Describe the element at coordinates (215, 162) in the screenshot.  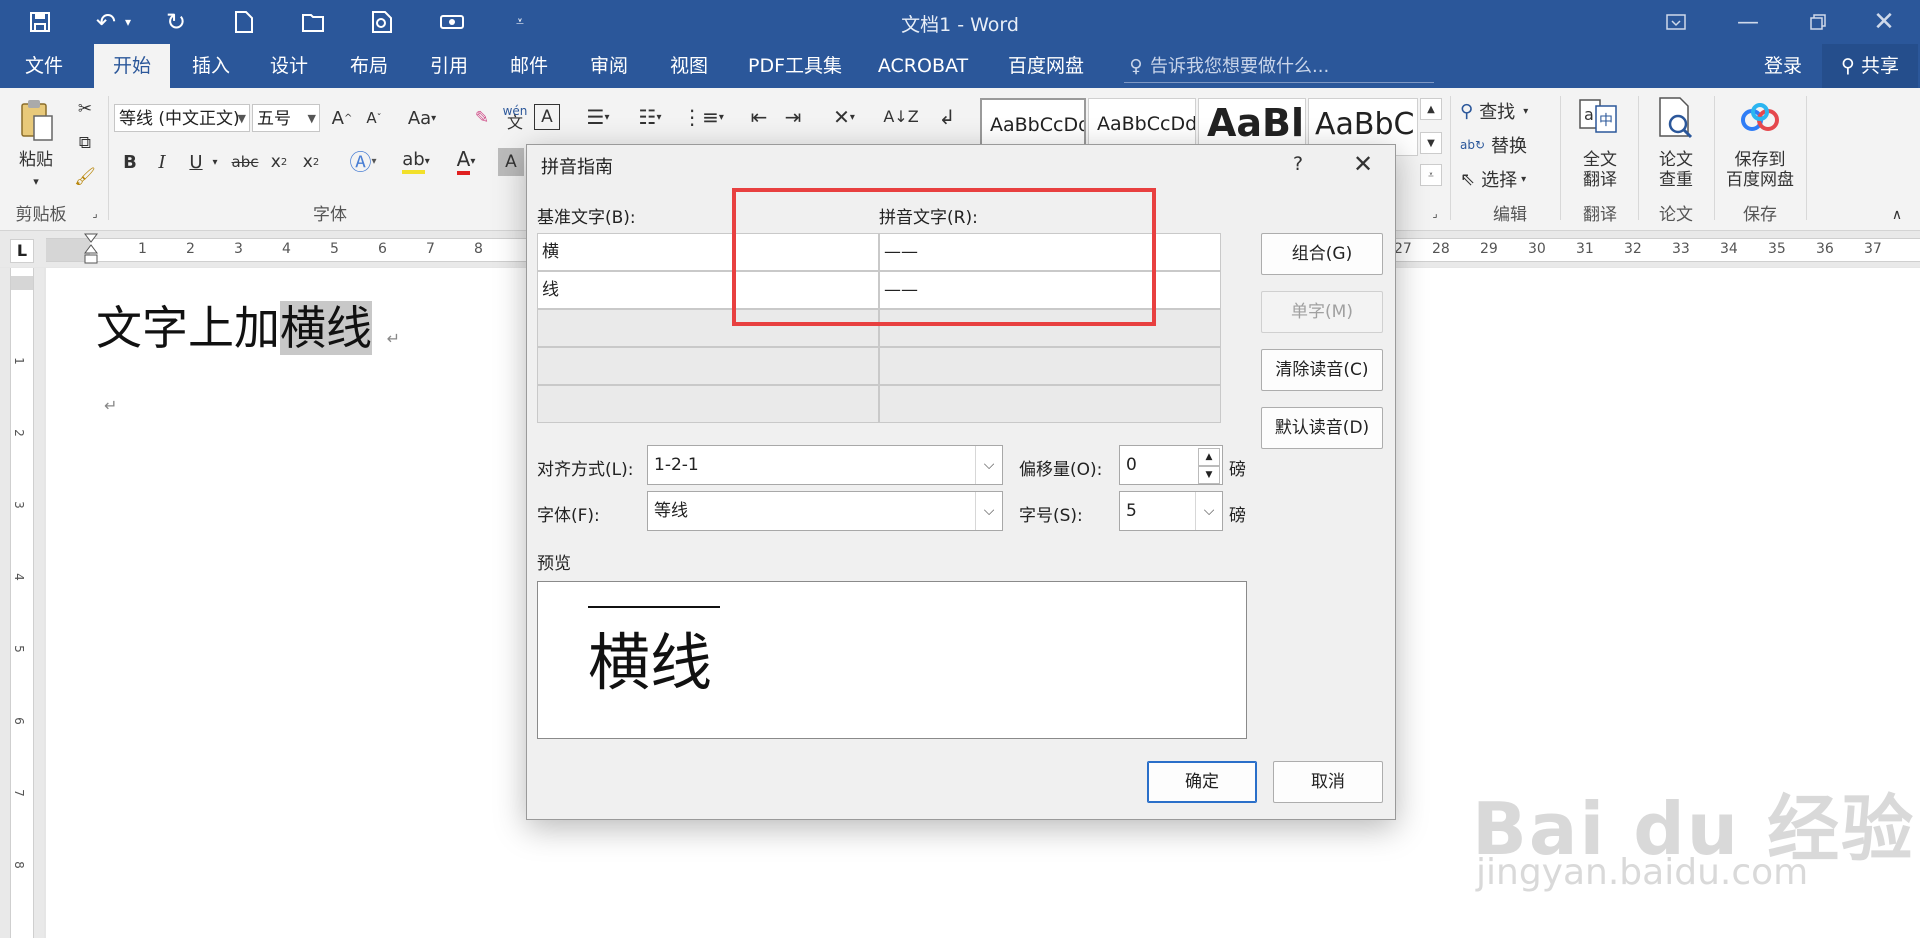
I see `underline-dropdown-icon: ▾` at that location.